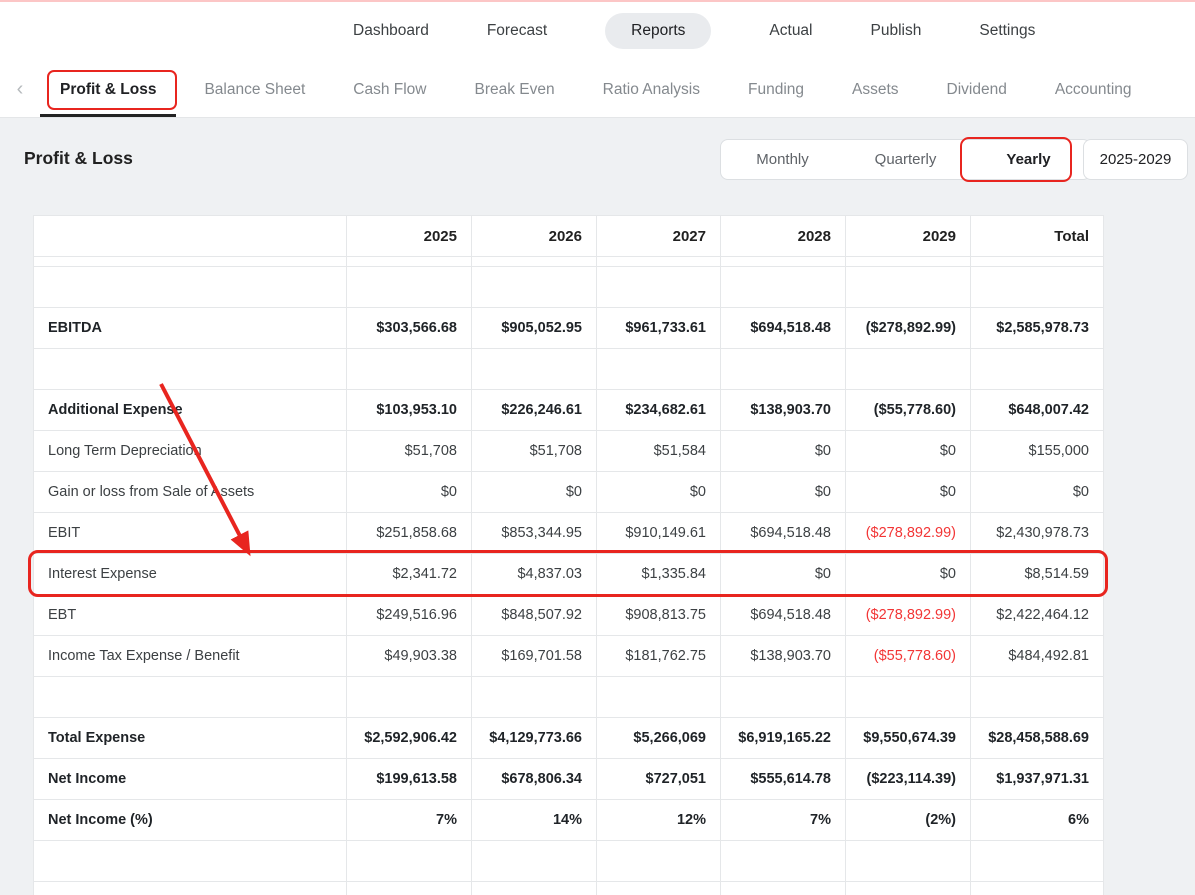  I want to click on tab-assets: Assets, so click(875, 89).